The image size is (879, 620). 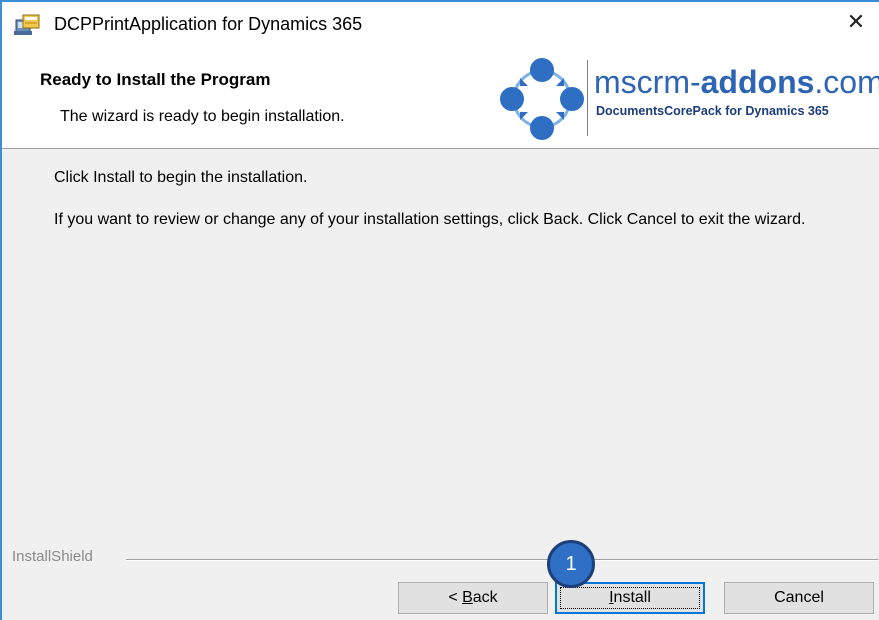 What do you see at coordinates (587, 98) in the screenshot?
I see `brand-divider` at bounding box center [587, 98].